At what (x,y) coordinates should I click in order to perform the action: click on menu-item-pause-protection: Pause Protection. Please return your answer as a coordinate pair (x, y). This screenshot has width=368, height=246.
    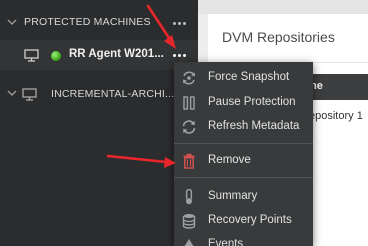
    Looking at the image, I should click on (243, 103).